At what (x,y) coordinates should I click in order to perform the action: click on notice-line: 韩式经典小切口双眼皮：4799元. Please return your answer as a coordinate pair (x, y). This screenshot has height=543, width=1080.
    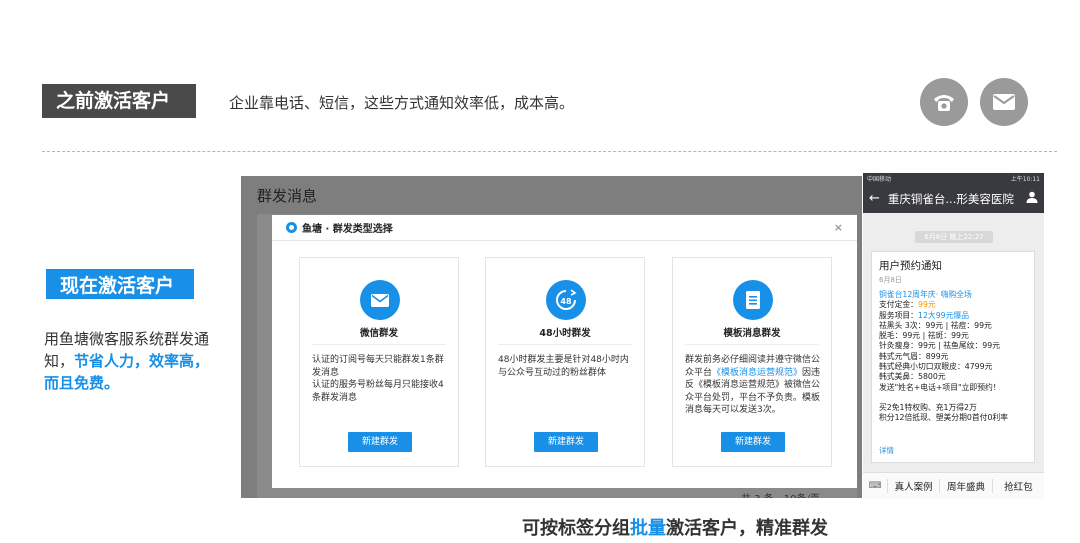
    Looking at the image, I should click on (936, 367).